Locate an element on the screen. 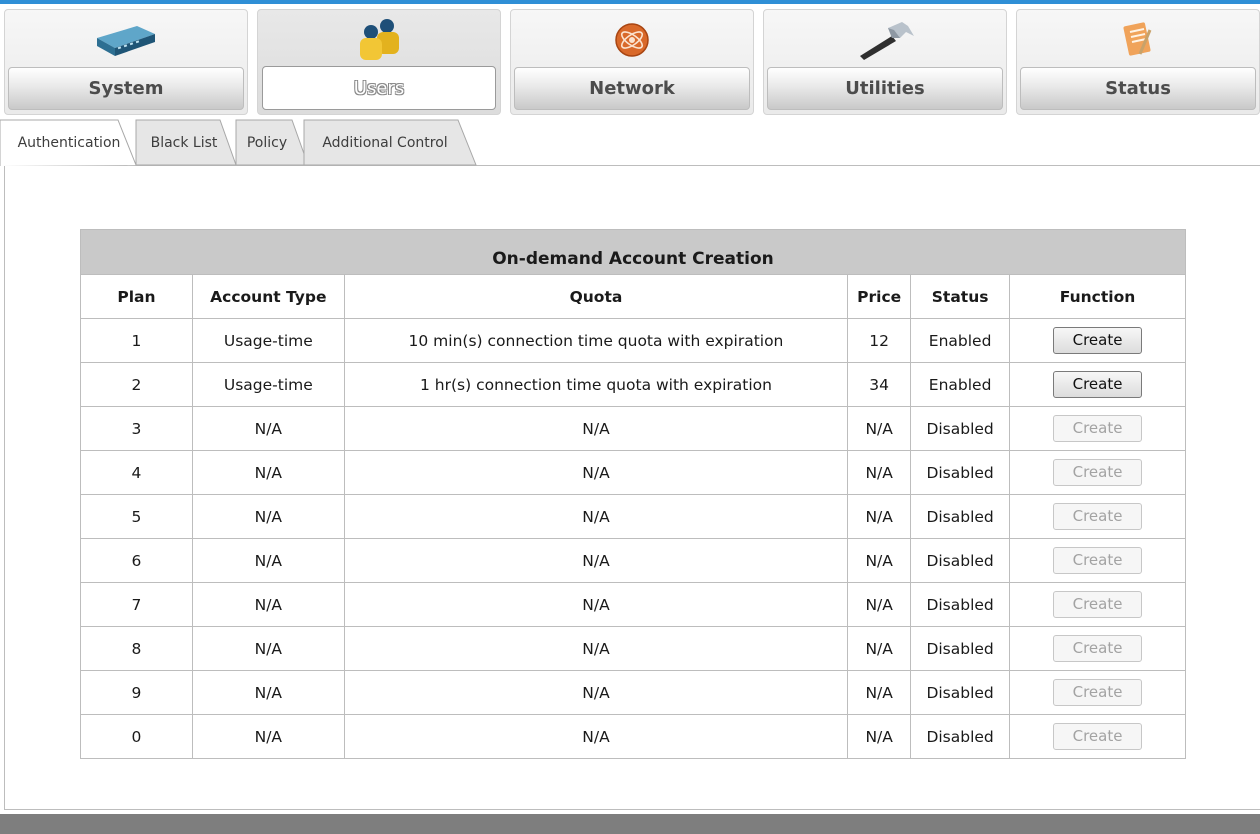 The height and width of the screenshot is (834, 1260). tab-additional-control: Additional Control is located at coordinates (390, 142).